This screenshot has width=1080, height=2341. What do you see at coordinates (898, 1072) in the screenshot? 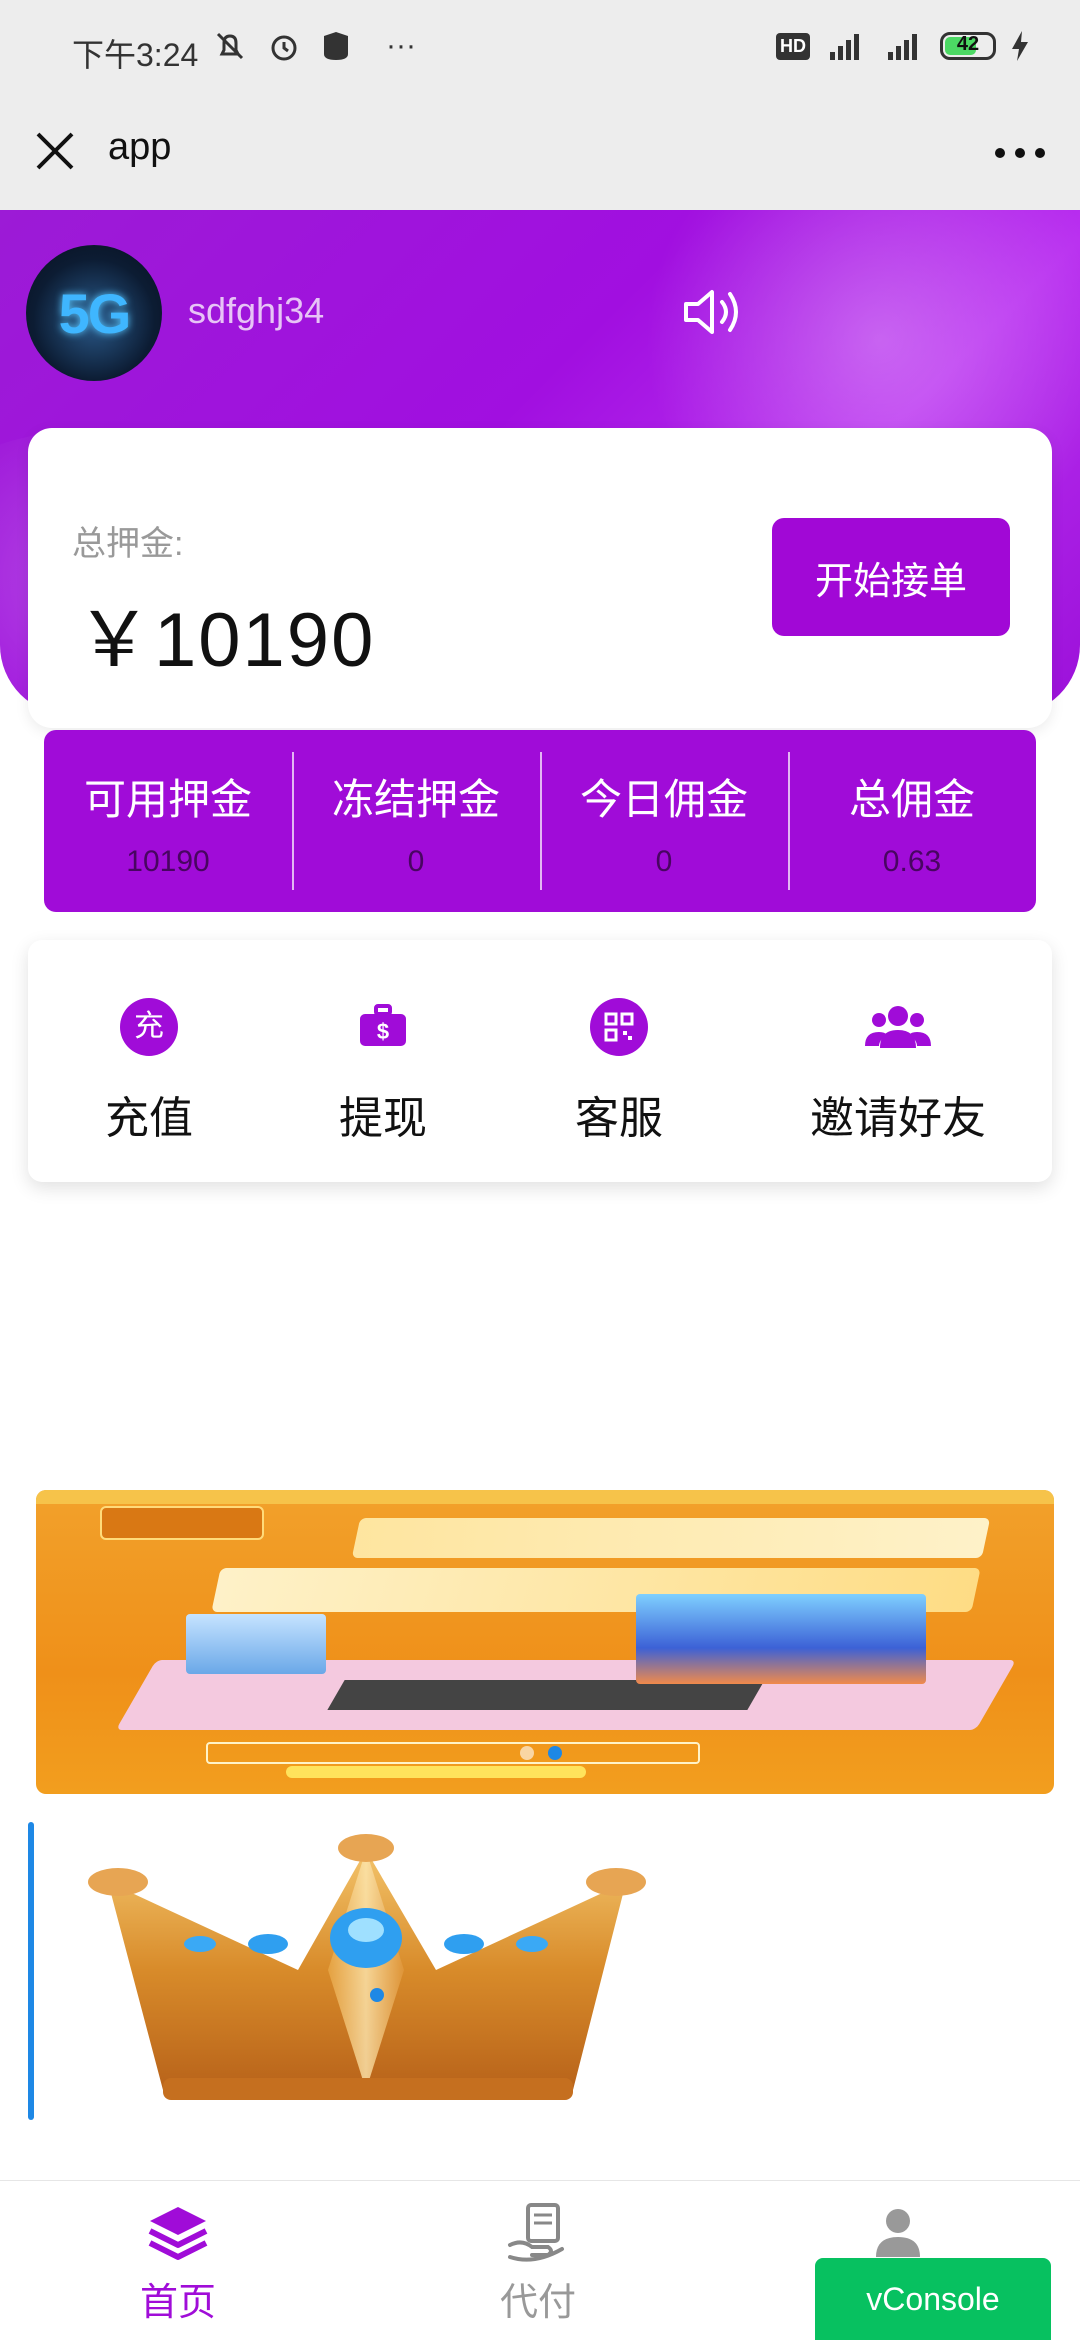
I see `action-invite-friends: 邀请好友` at bounding box center [898, 1072].